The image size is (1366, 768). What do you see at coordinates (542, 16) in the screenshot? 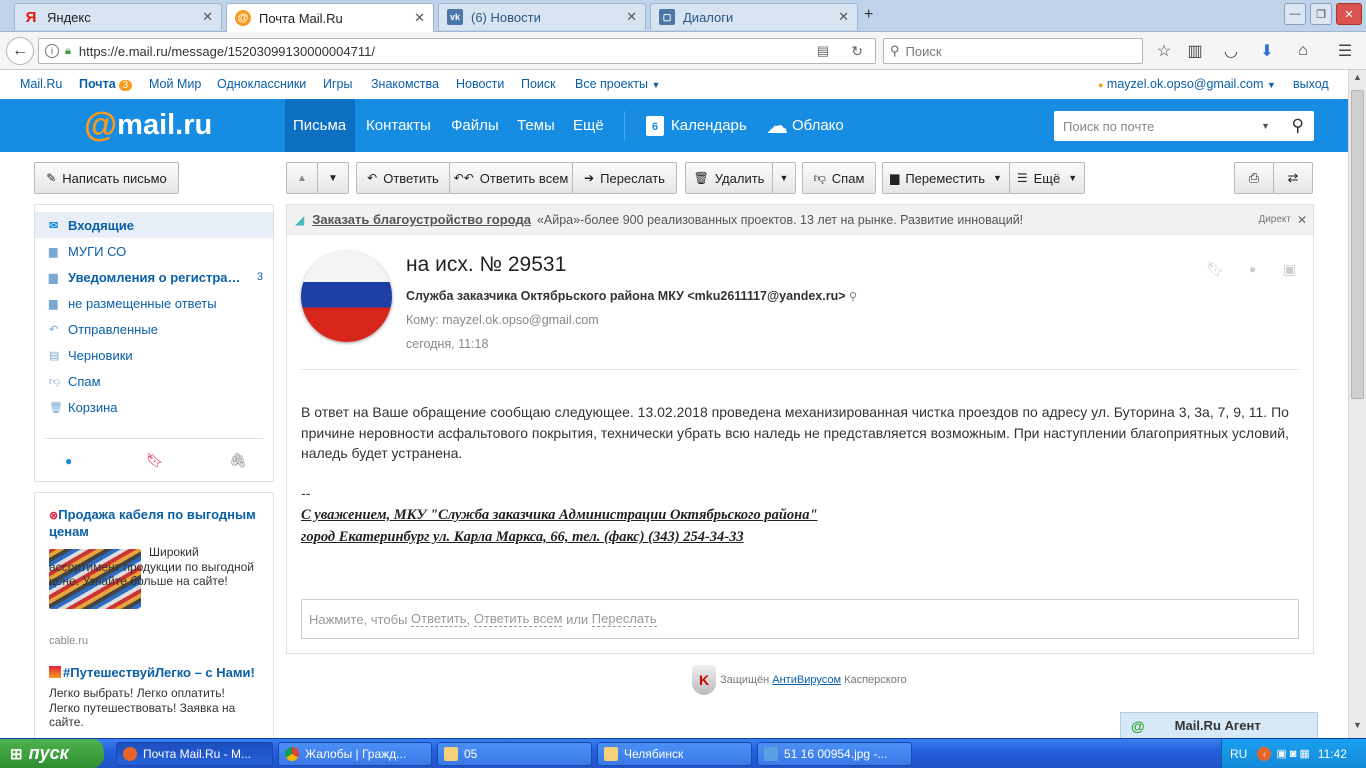
I see `tab-vk-news: vk (6) Новости ✕` at bounding box center [542, 16].